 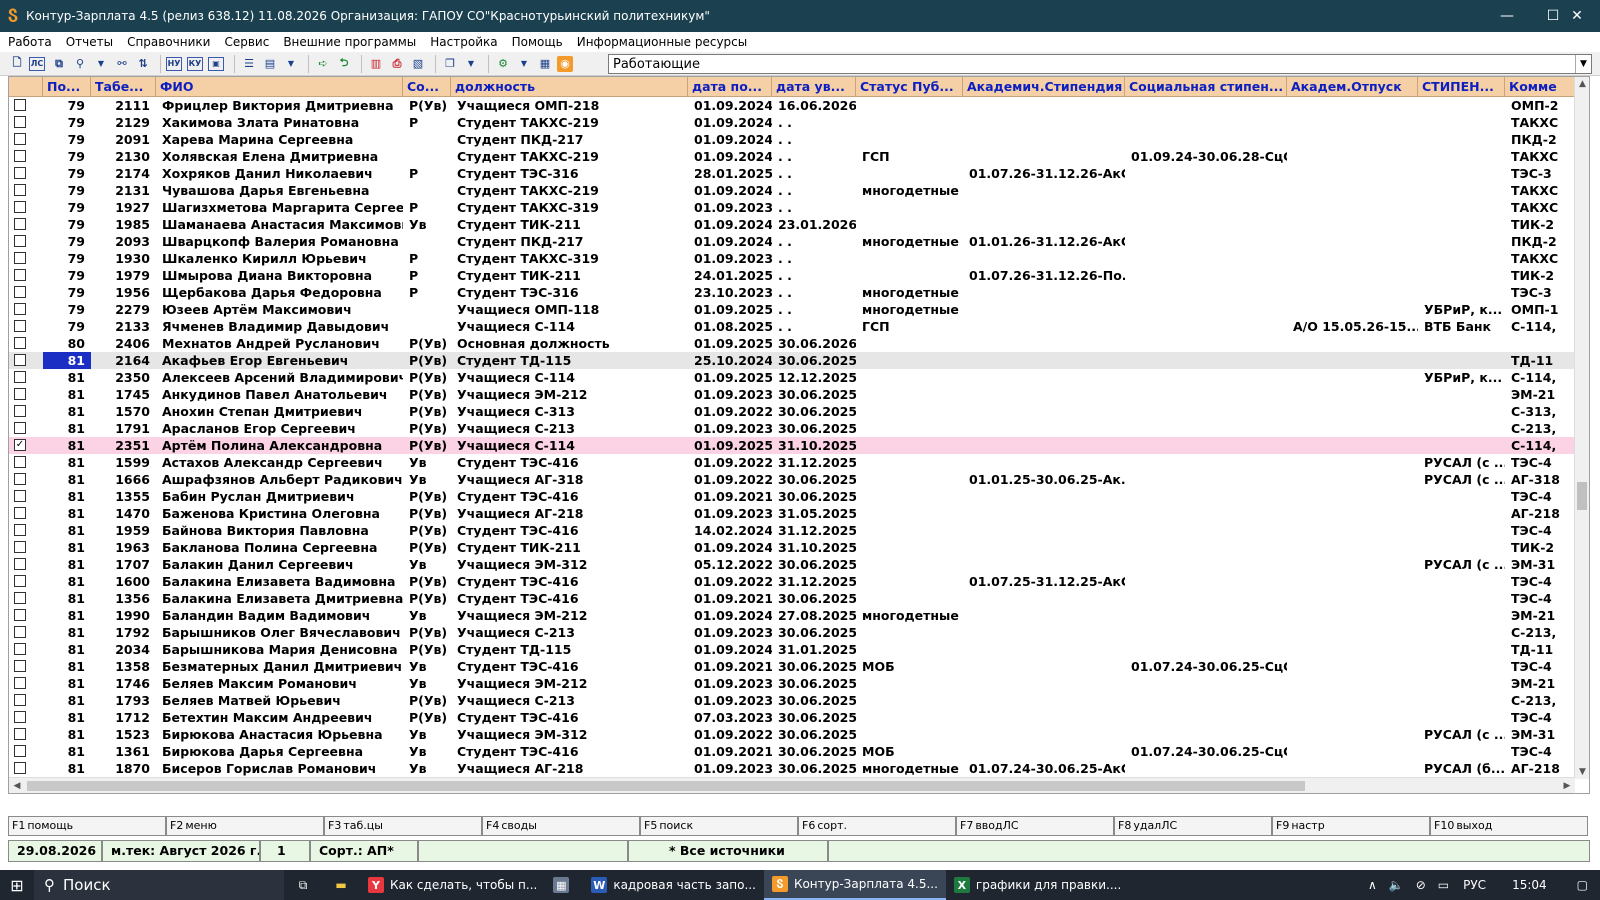 I want to click on network-icon: ⊘, so click(x=1421, y=885).